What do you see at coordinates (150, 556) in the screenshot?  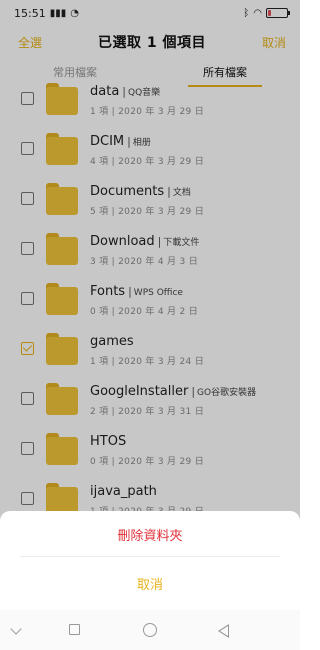 I see `divider` at bounding box center [150, 556].